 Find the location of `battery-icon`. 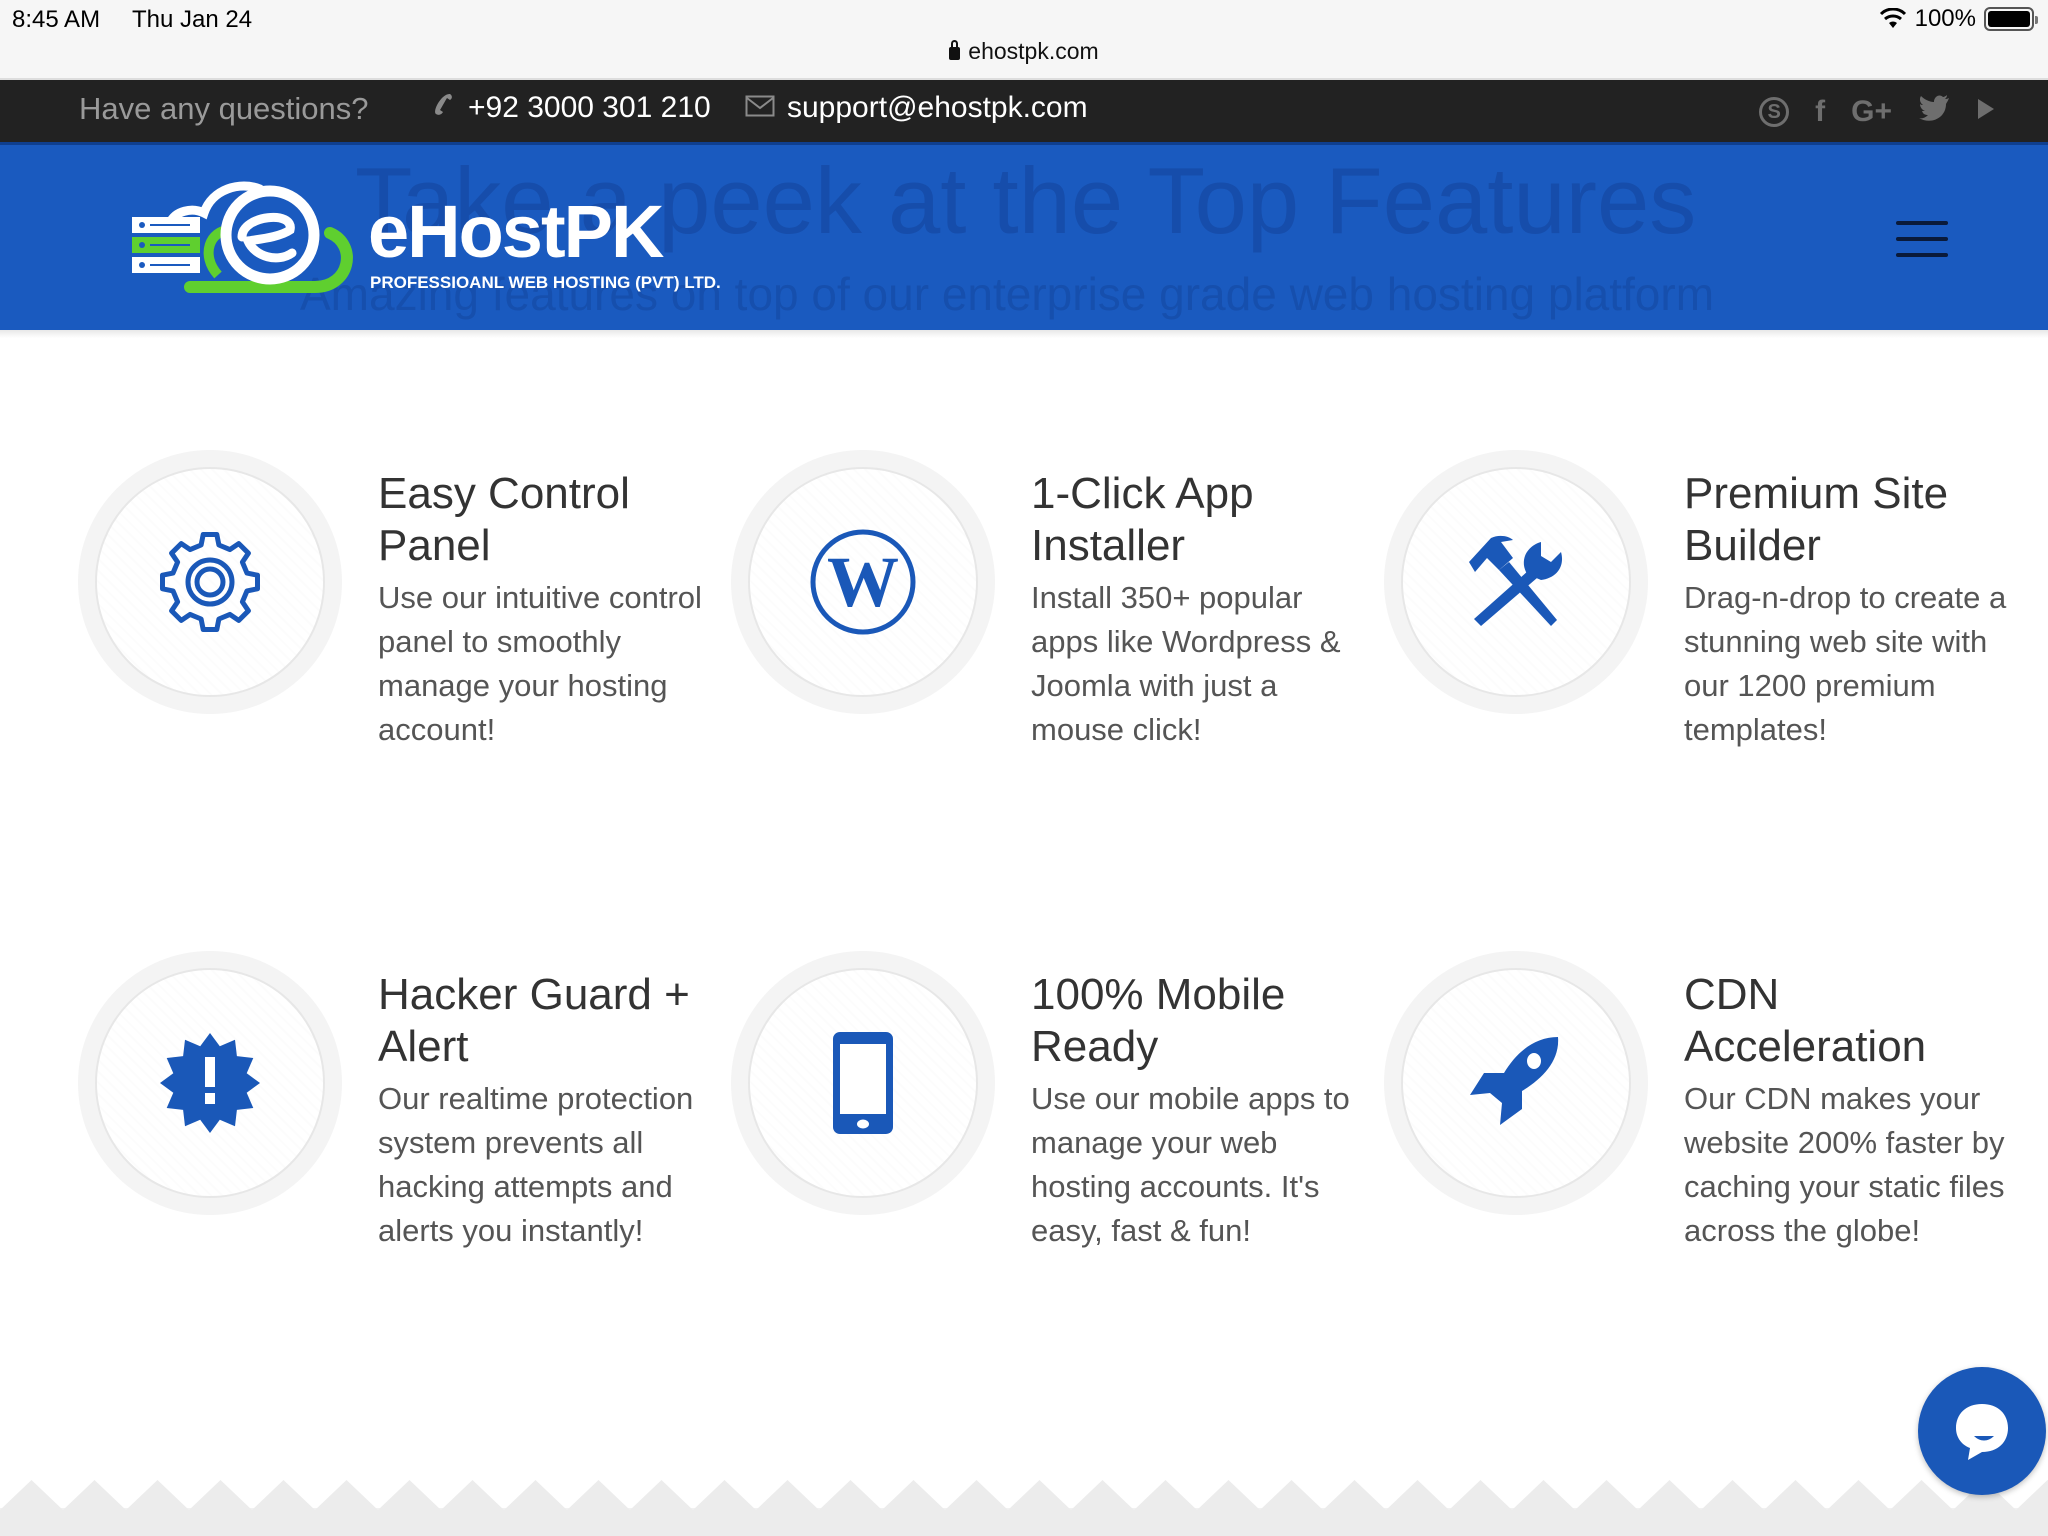

battery-icon is located at coordinates (2011, 19).